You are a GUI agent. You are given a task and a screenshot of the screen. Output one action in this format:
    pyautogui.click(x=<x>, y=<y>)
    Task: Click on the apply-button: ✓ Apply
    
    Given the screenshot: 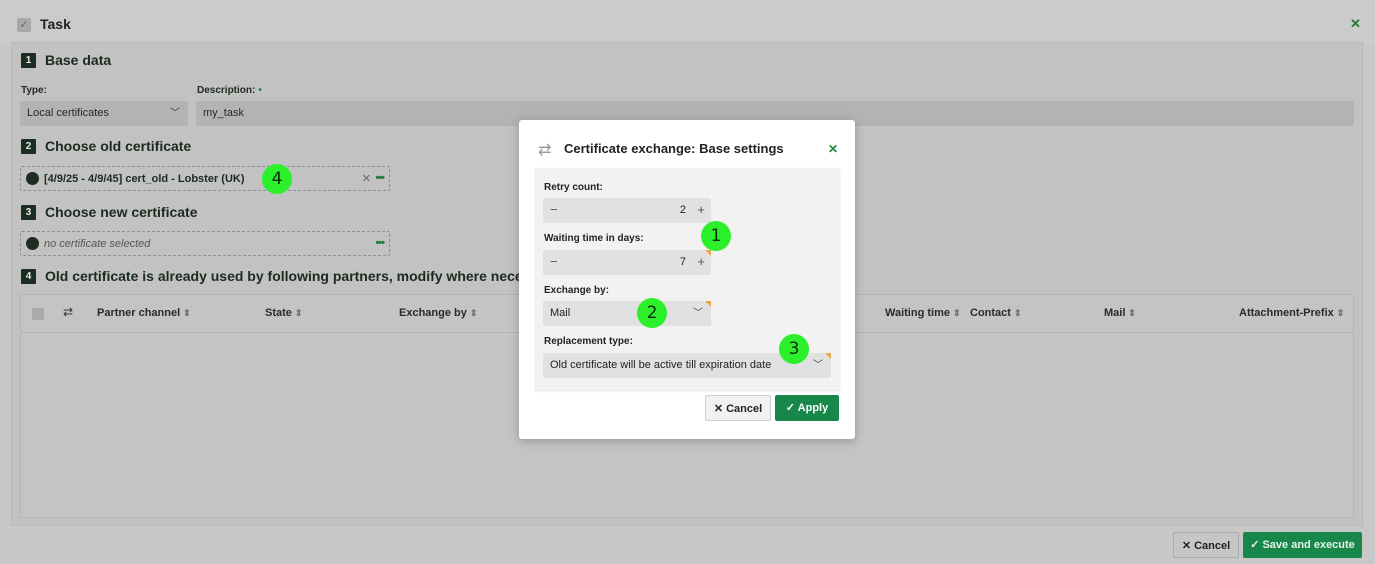 What is the action you would take?
    pyautogui.click(x=807, y=408)
    